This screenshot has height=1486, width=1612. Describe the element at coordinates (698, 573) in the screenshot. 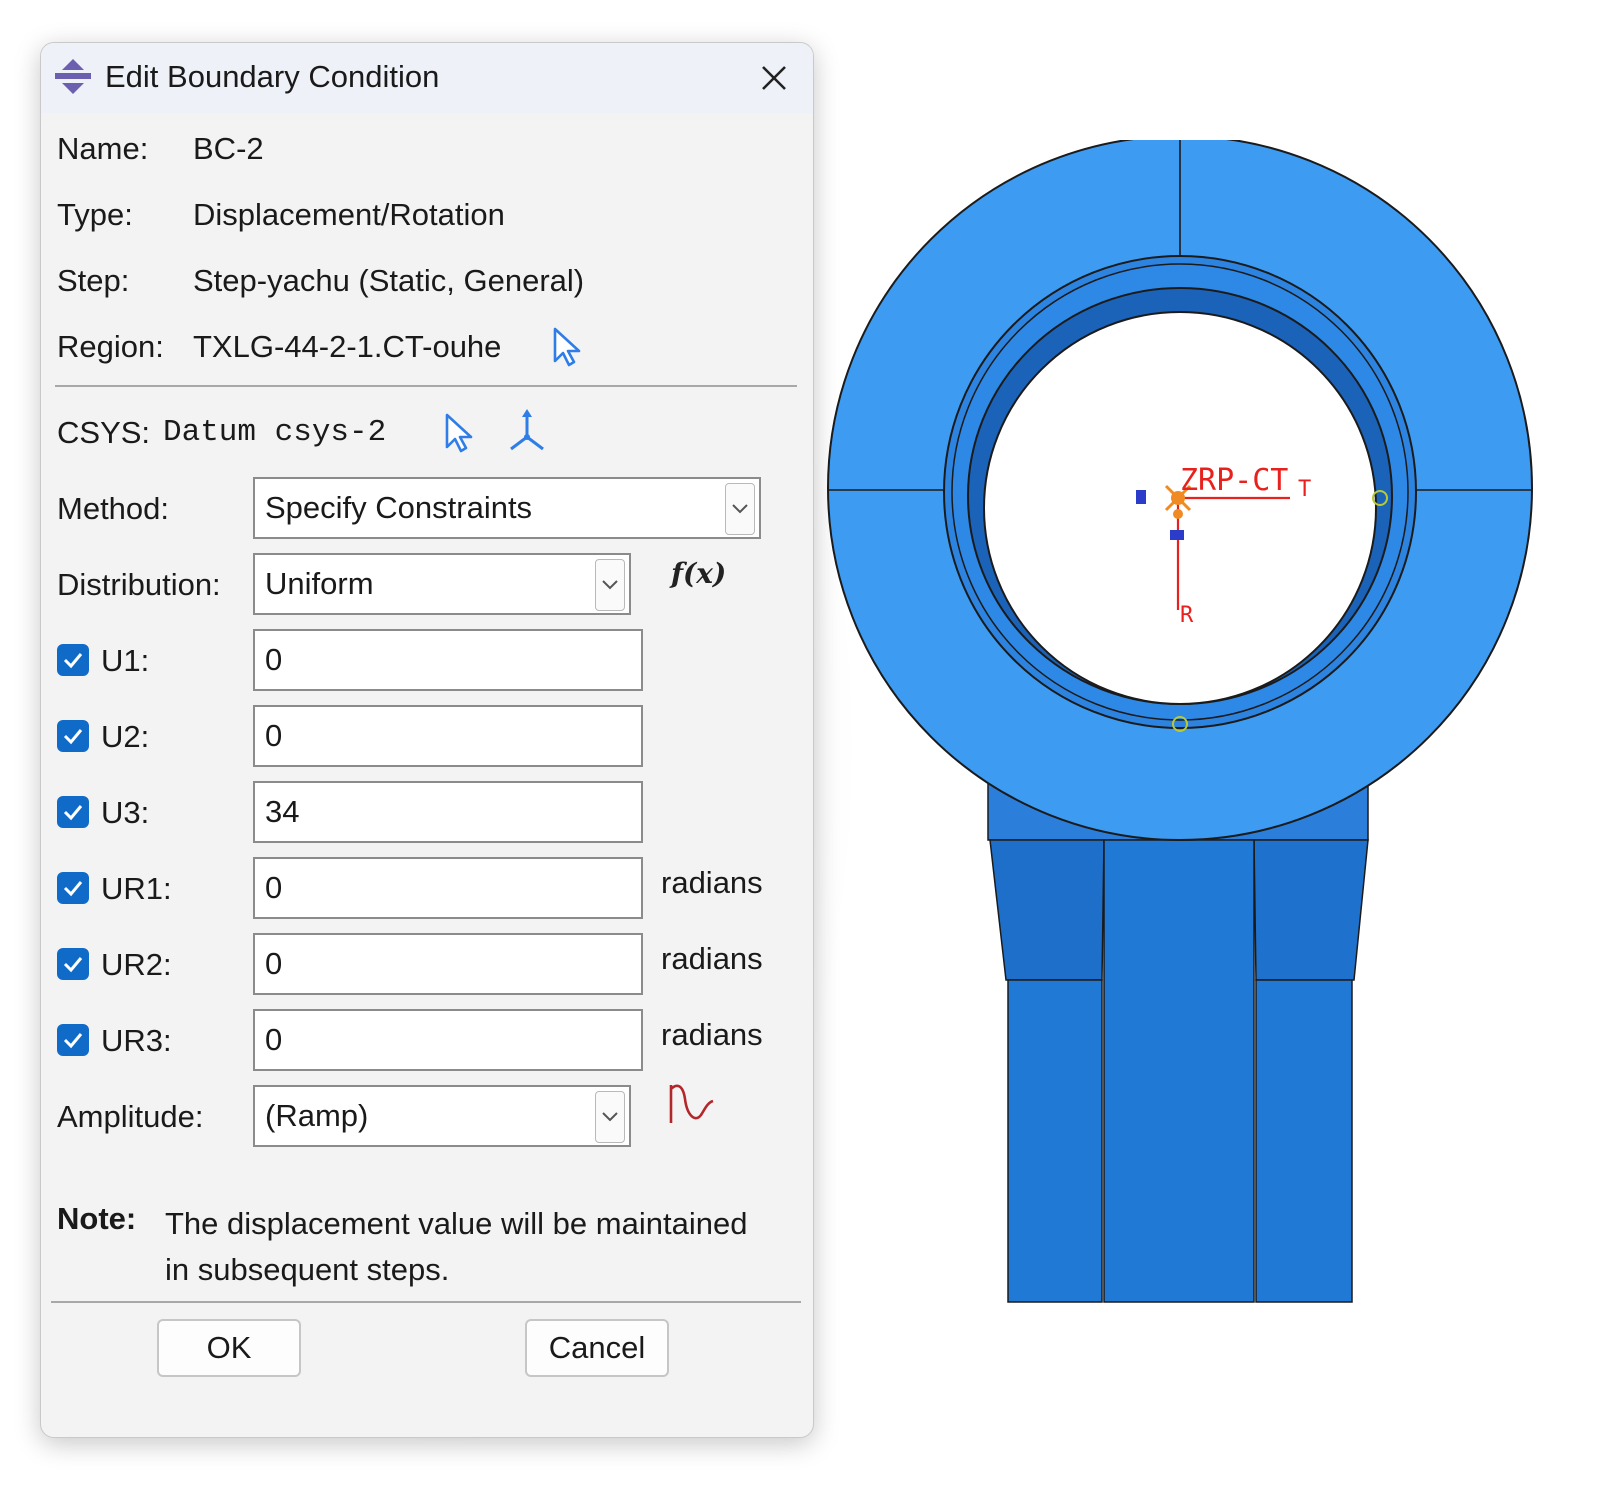

I see `create-analytical-field-button: f(x)` at that location.